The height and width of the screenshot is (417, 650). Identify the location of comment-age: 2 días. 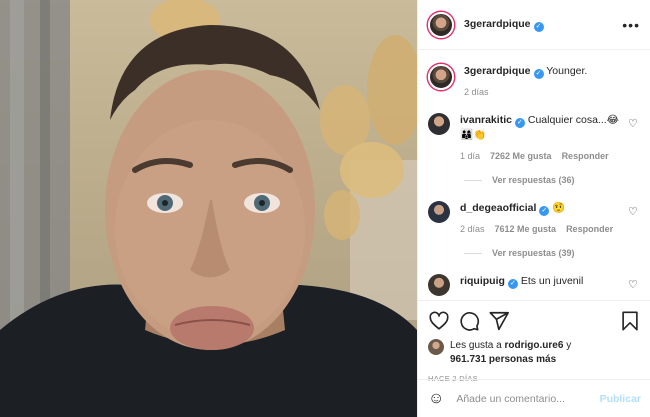
(472, 229).